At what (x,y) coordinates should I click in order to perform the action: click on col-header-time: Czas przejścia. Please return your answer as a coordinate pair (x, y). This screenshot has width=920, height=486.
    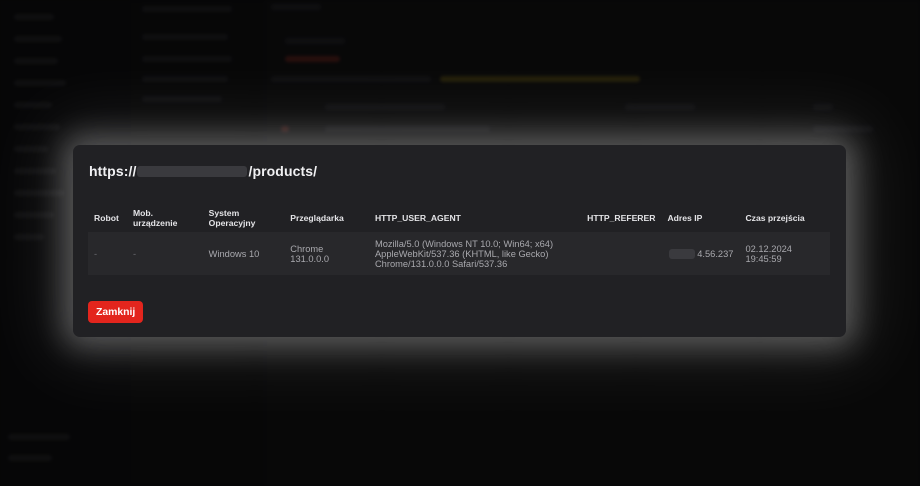
    Looking at the image, I should click on (775, 218).